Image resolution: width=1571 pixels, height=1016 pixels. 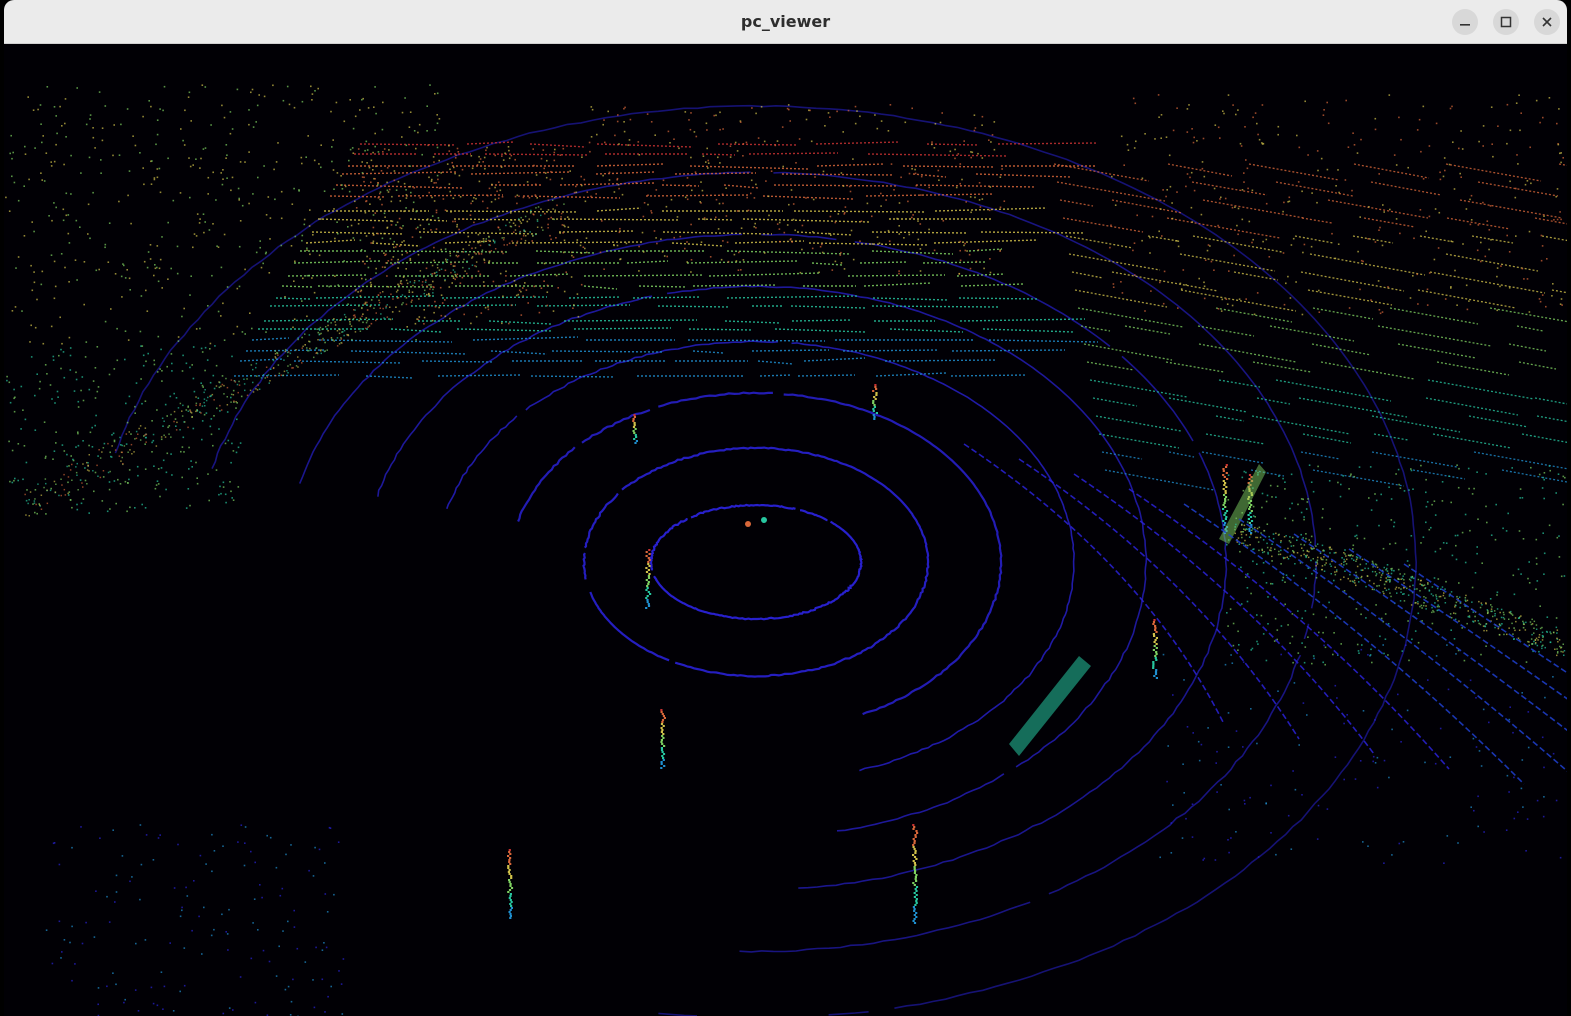 I want to click on maximize-button, so click(x=1506, y=22).